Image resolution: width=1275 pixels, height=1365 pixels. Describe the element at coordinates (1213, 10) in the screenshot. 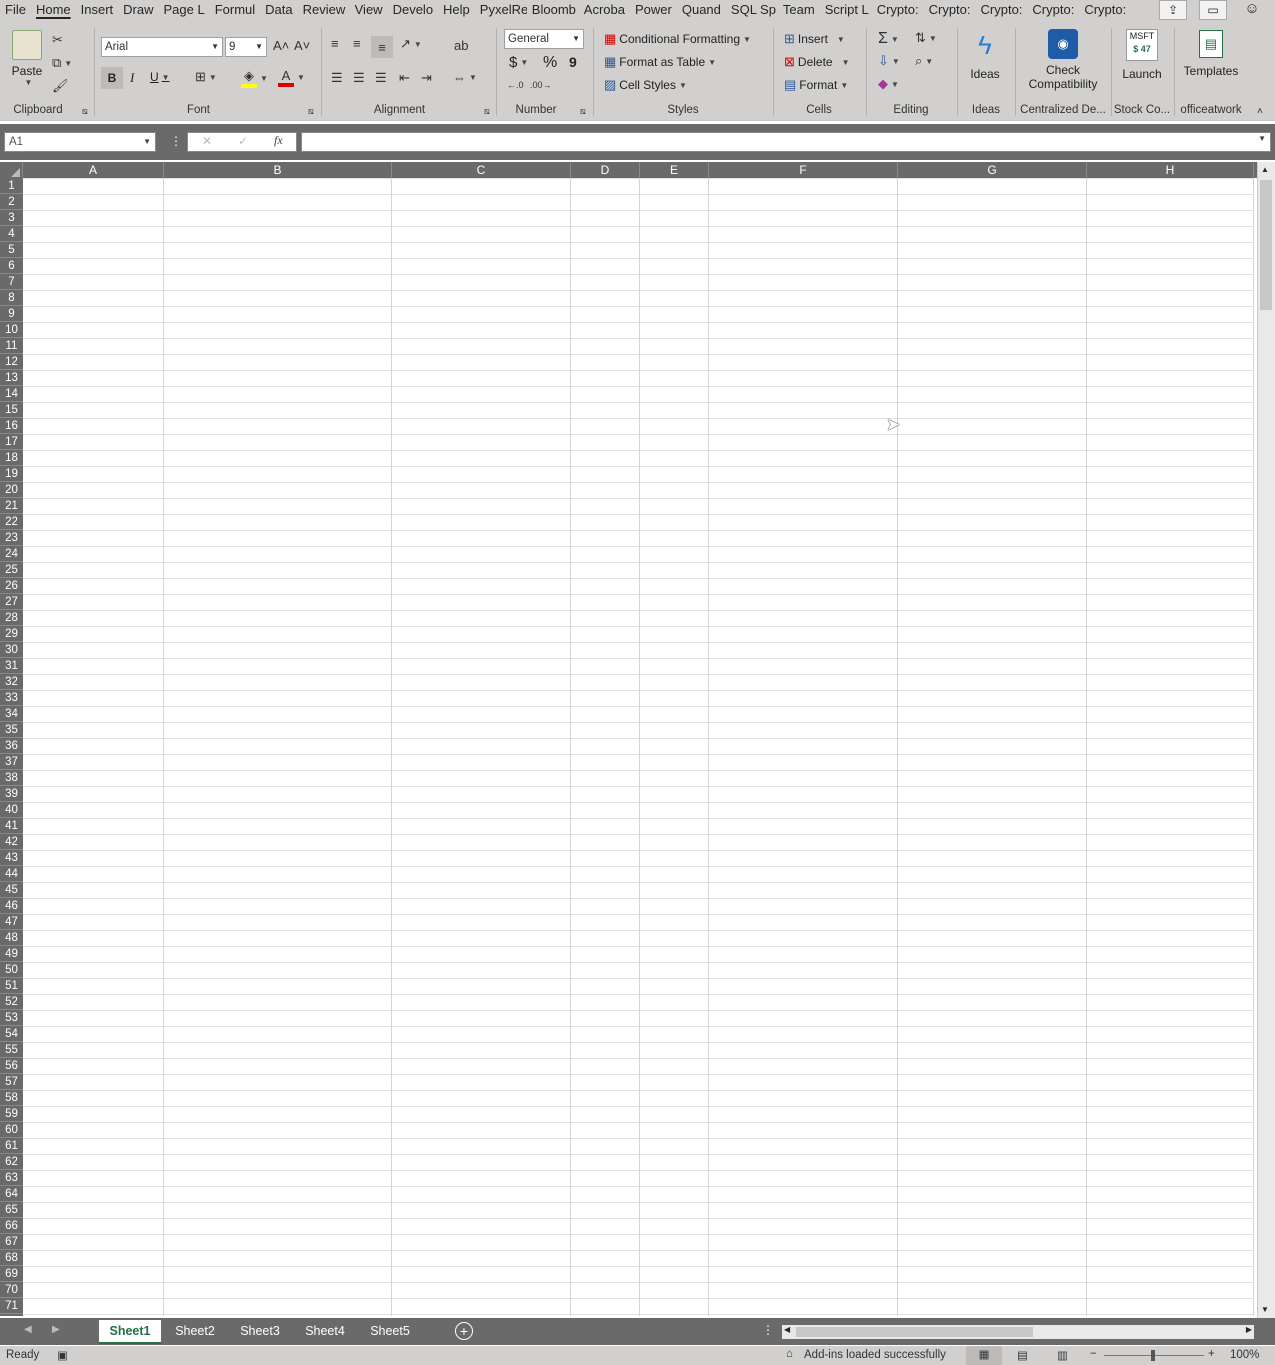

I see `comments-icon: ▭` at that location.